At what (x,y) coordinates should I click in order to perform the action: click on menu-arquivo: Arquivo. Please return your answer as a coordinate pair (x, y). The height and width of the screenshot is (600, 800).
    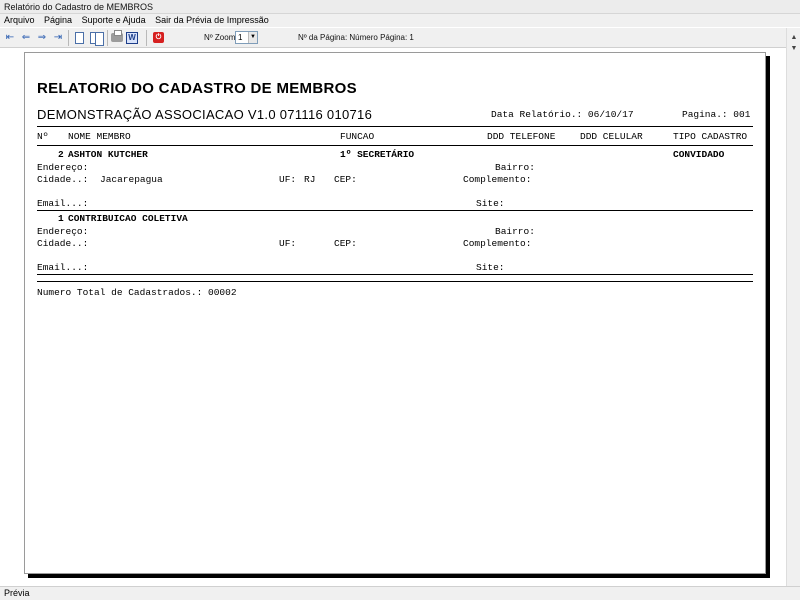
    Looking at the image, I should click on (19, 20).